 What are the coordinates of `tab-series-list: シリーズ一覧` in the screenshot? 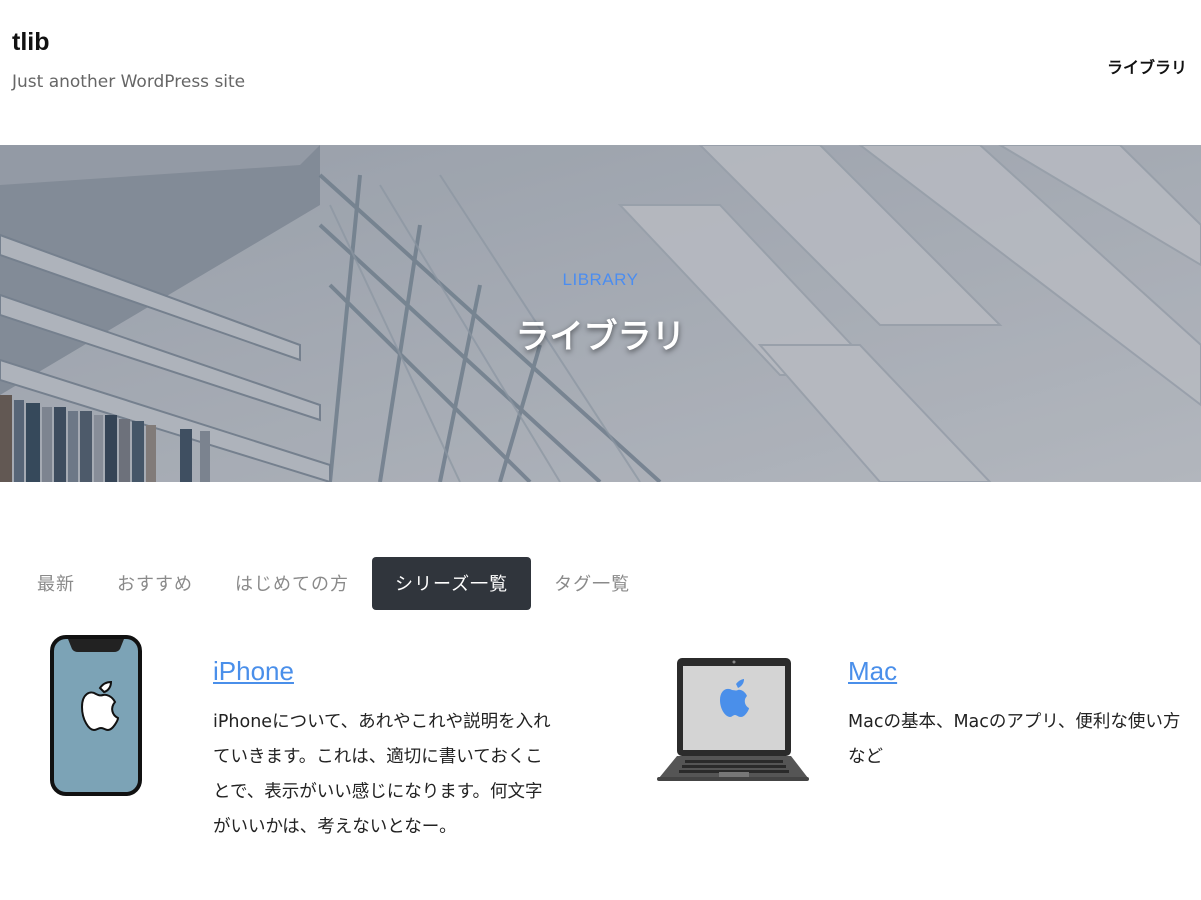 It's located at (452, 583).